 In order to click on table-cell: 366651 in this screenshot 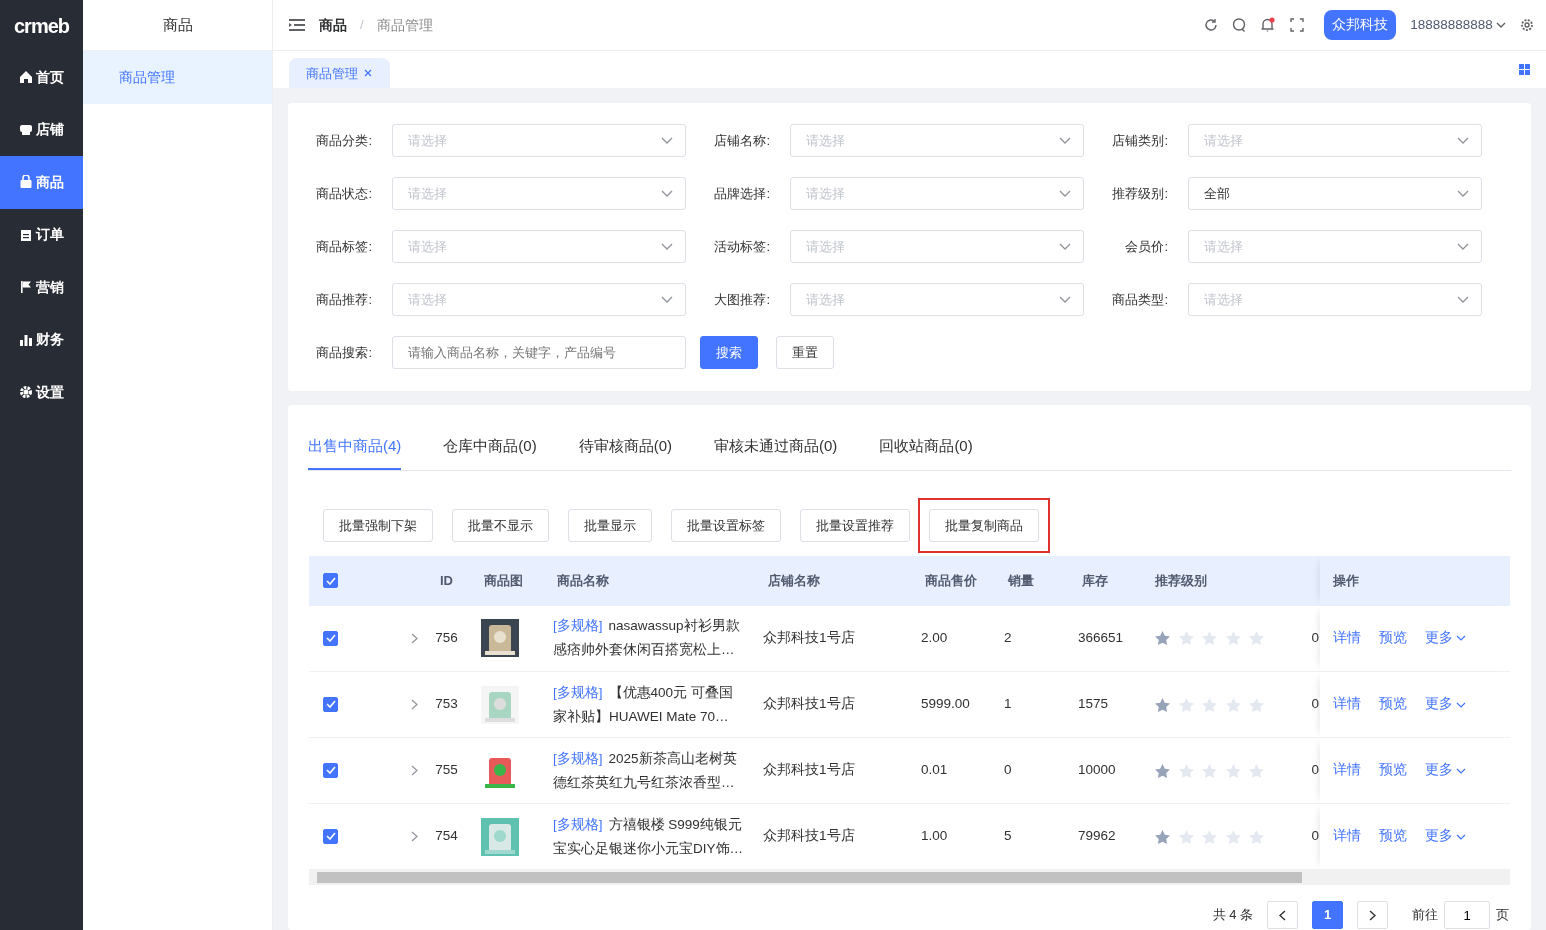, I will do `click(1101, 638)`.